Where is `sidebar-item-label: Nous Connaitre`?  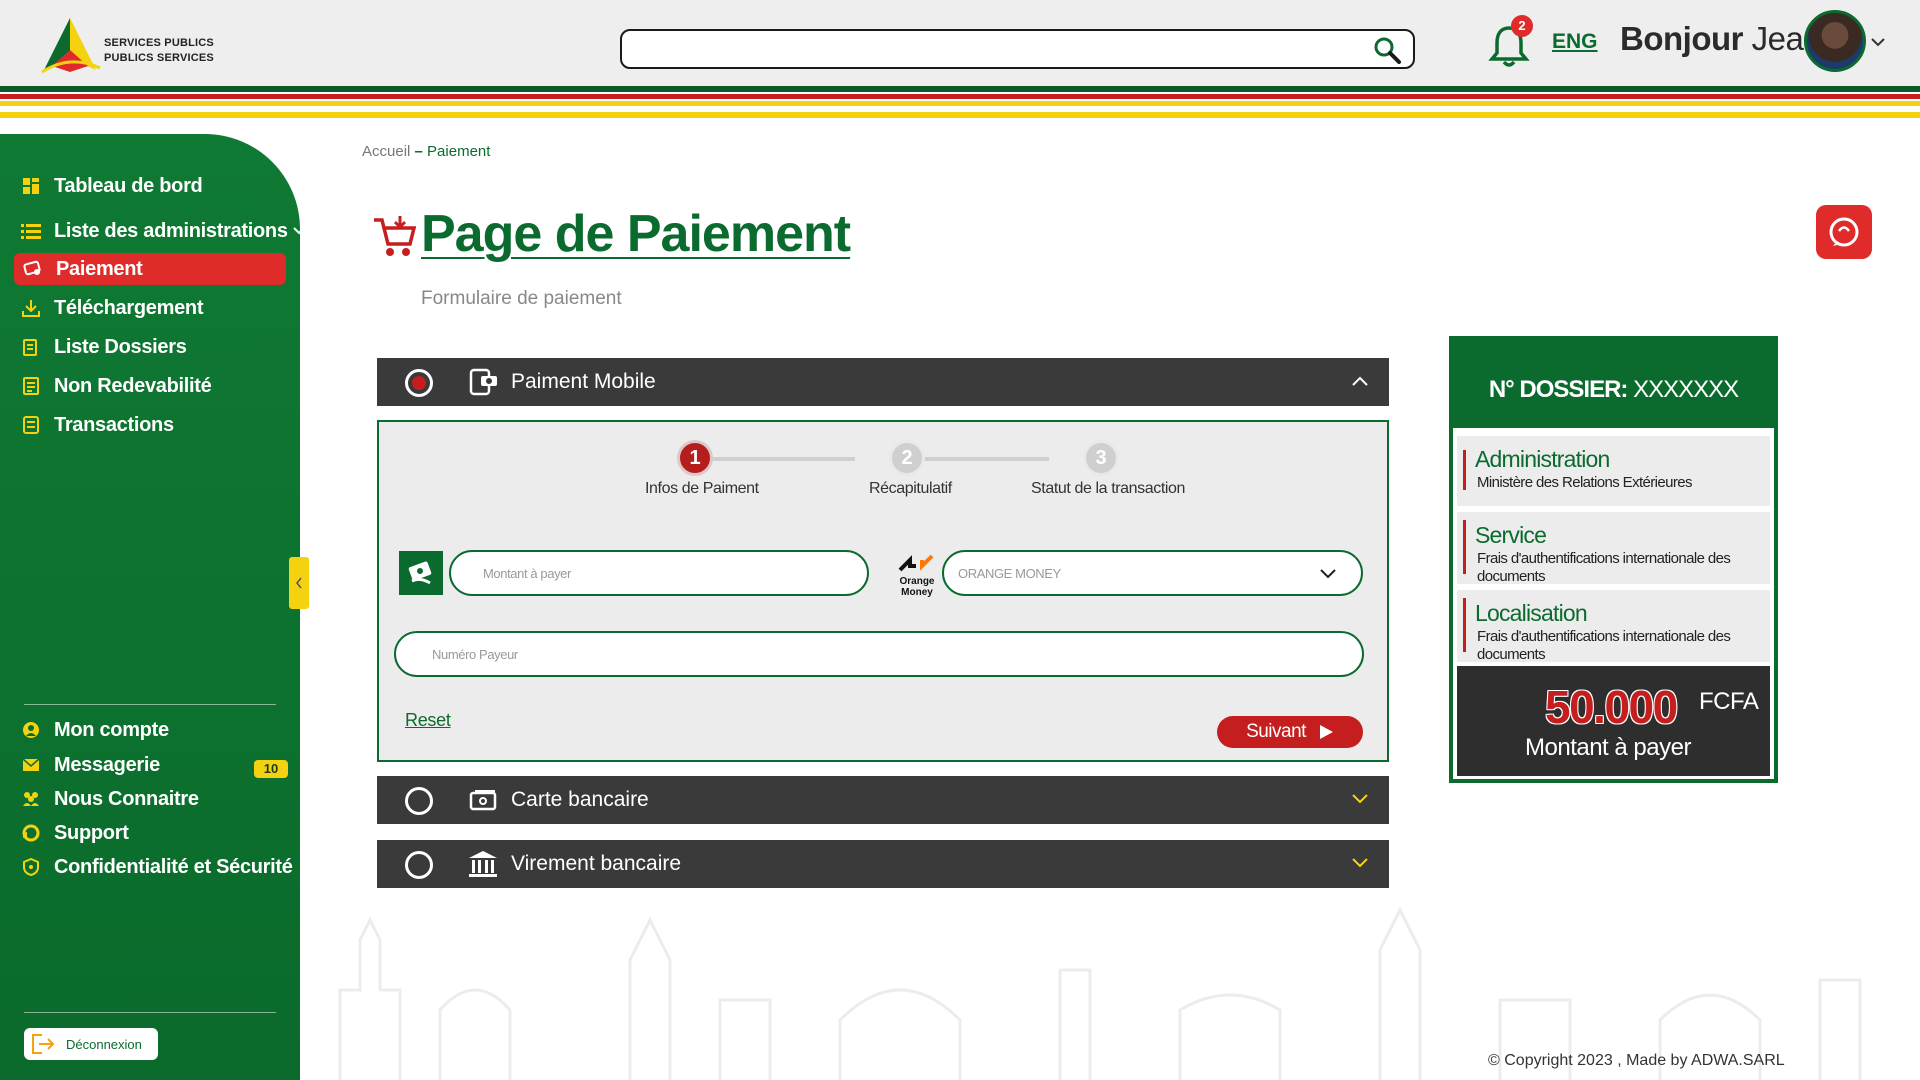
sidebar-item-label: Nous Connaitre is located at coordinates (126, 798).